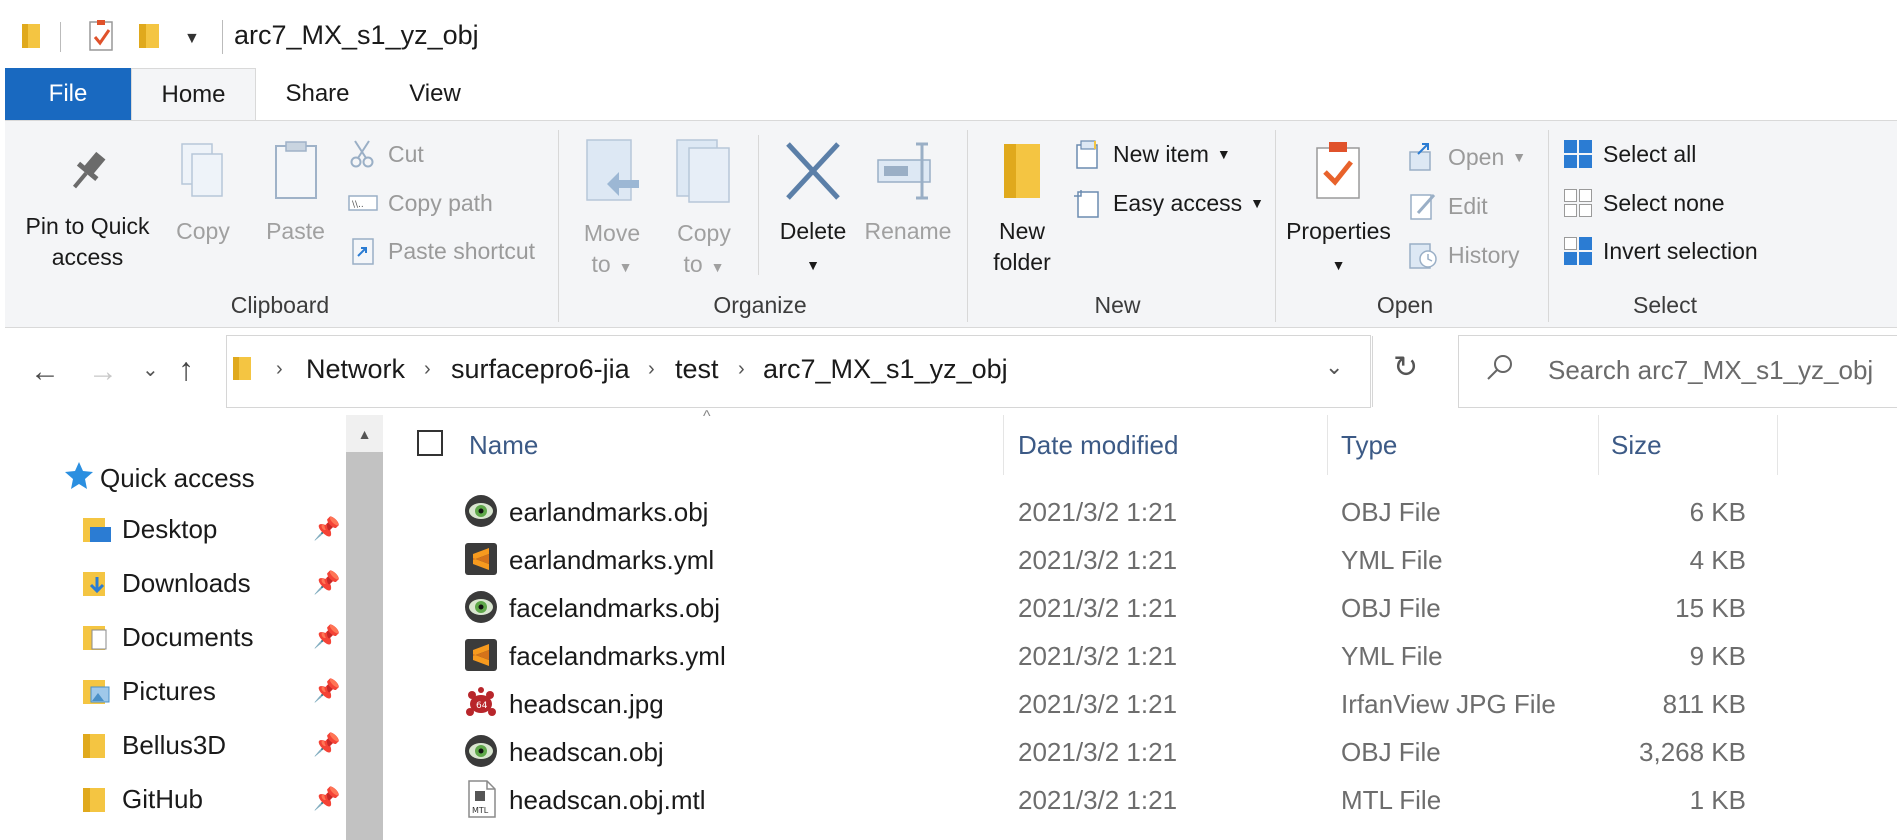 The height and width of the screenshot is (840, 1897). What do you see at coordinates (435, 94) in the screenshot?
I see `tab-view: View` at bounding box center [435, 94].